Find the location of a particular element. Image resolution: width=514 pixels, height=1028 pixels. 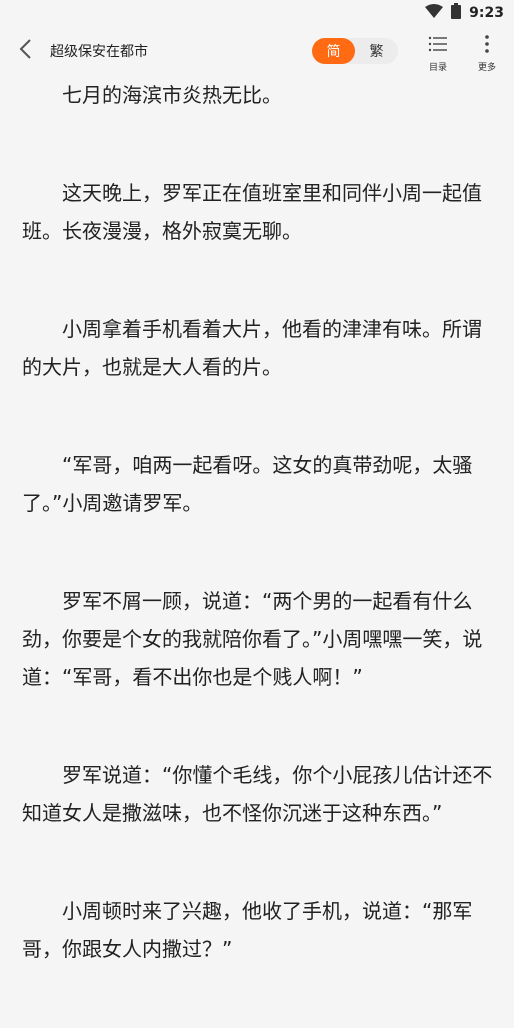

book-title: 超级保安在都市 is located at coordinates (99, 52).